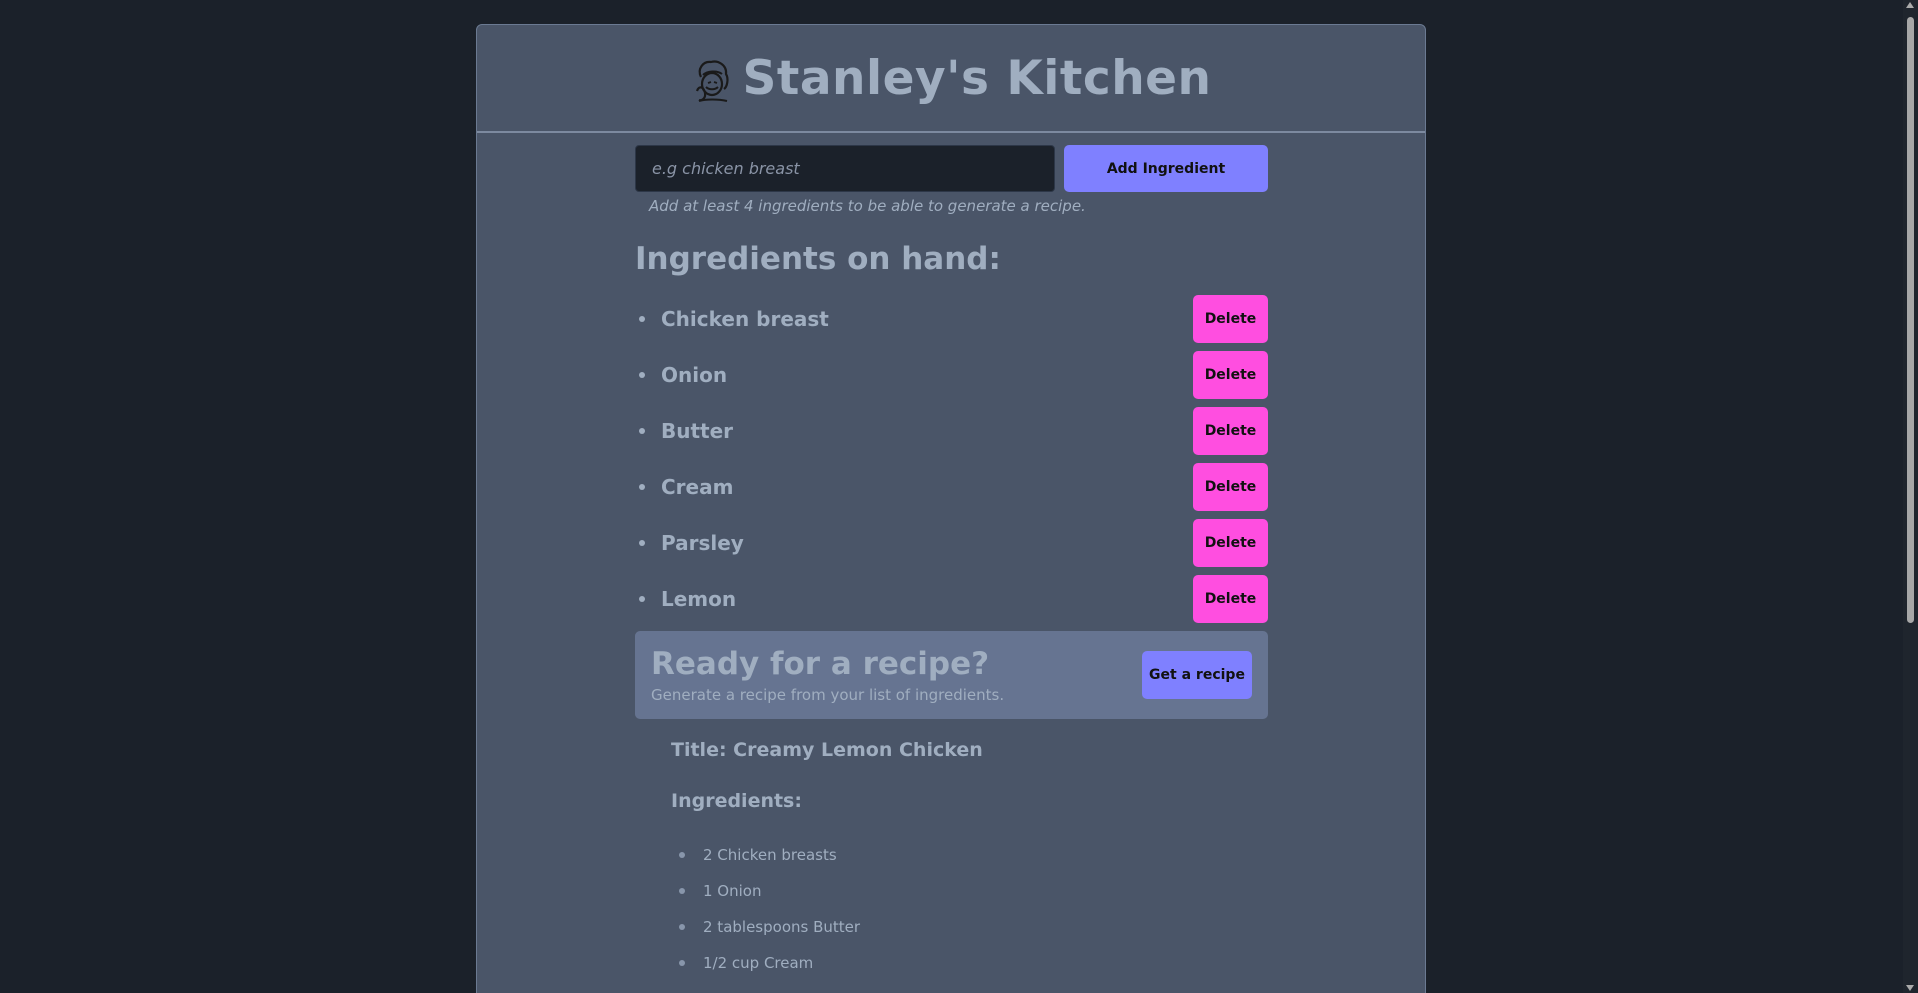 This screenshot has width=1918, height=993. What do you see at coordinates (951, 375) in the screenshot?
I see `ingredient-item: Onion Delete` at bounding box center [951, 375].